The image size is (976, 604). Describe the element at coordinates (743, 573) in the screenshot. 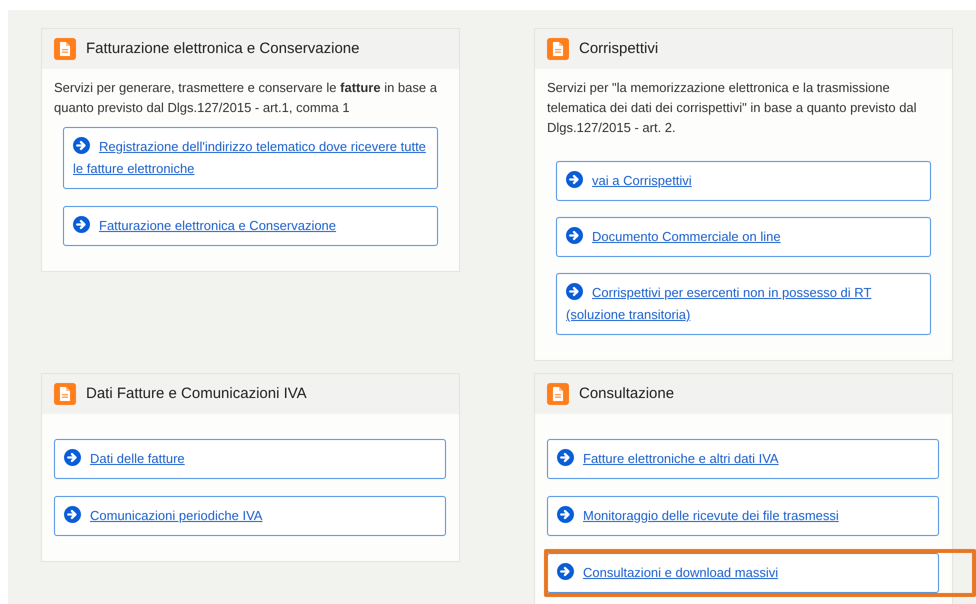

I see `service-link: Consultazioni e download massivi` at that location.